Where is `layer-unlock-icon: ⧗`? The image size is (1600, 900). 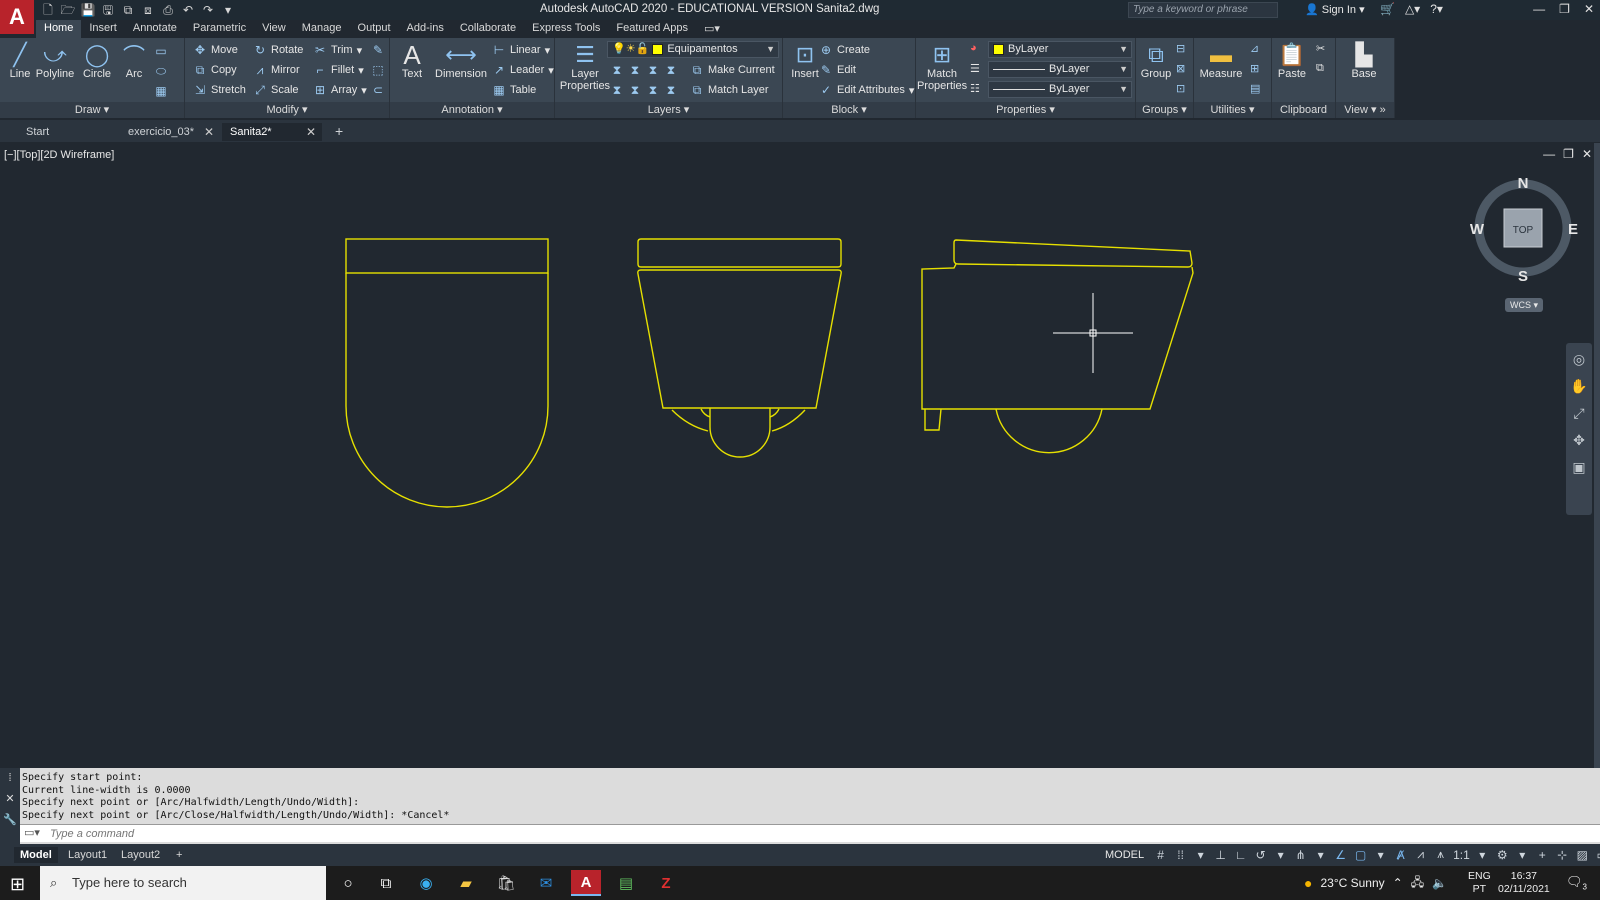
layer-unlock-icon: ⧗ is located at coordinates (671, 90).